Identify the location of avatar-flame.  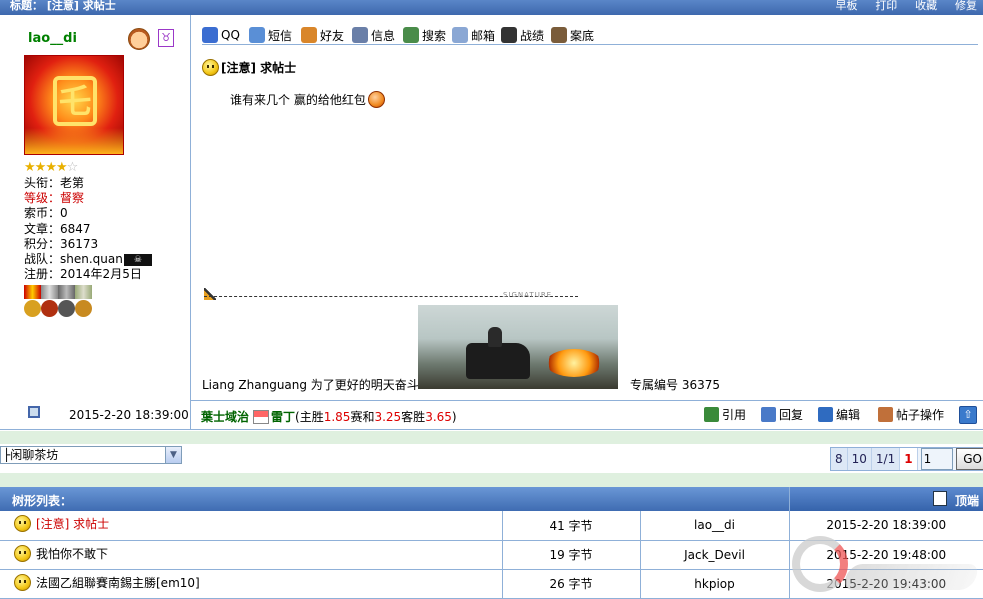
(74, 141).